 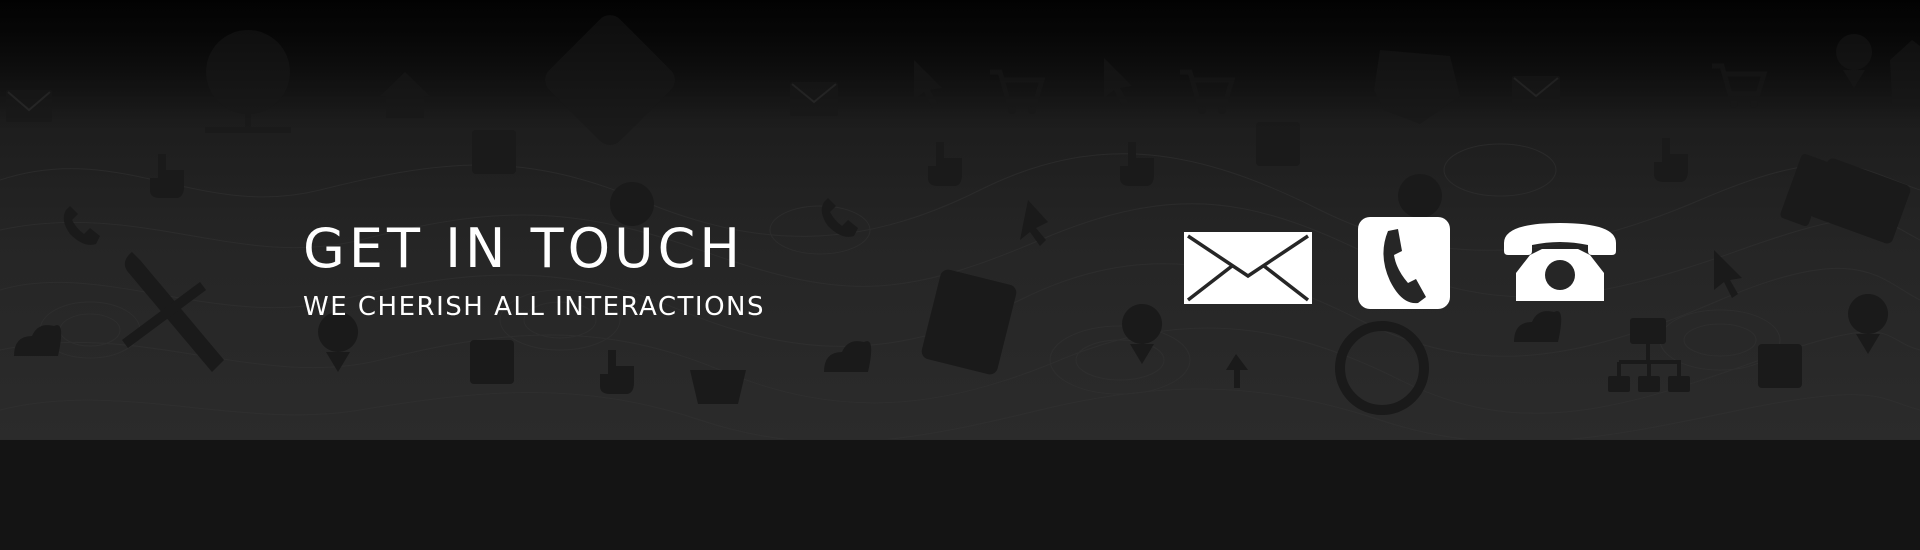 What do you see at coordinates (1560, 260) in the screenshot?
I see `landline-phone-icon` at bounding box center [1560, 260].